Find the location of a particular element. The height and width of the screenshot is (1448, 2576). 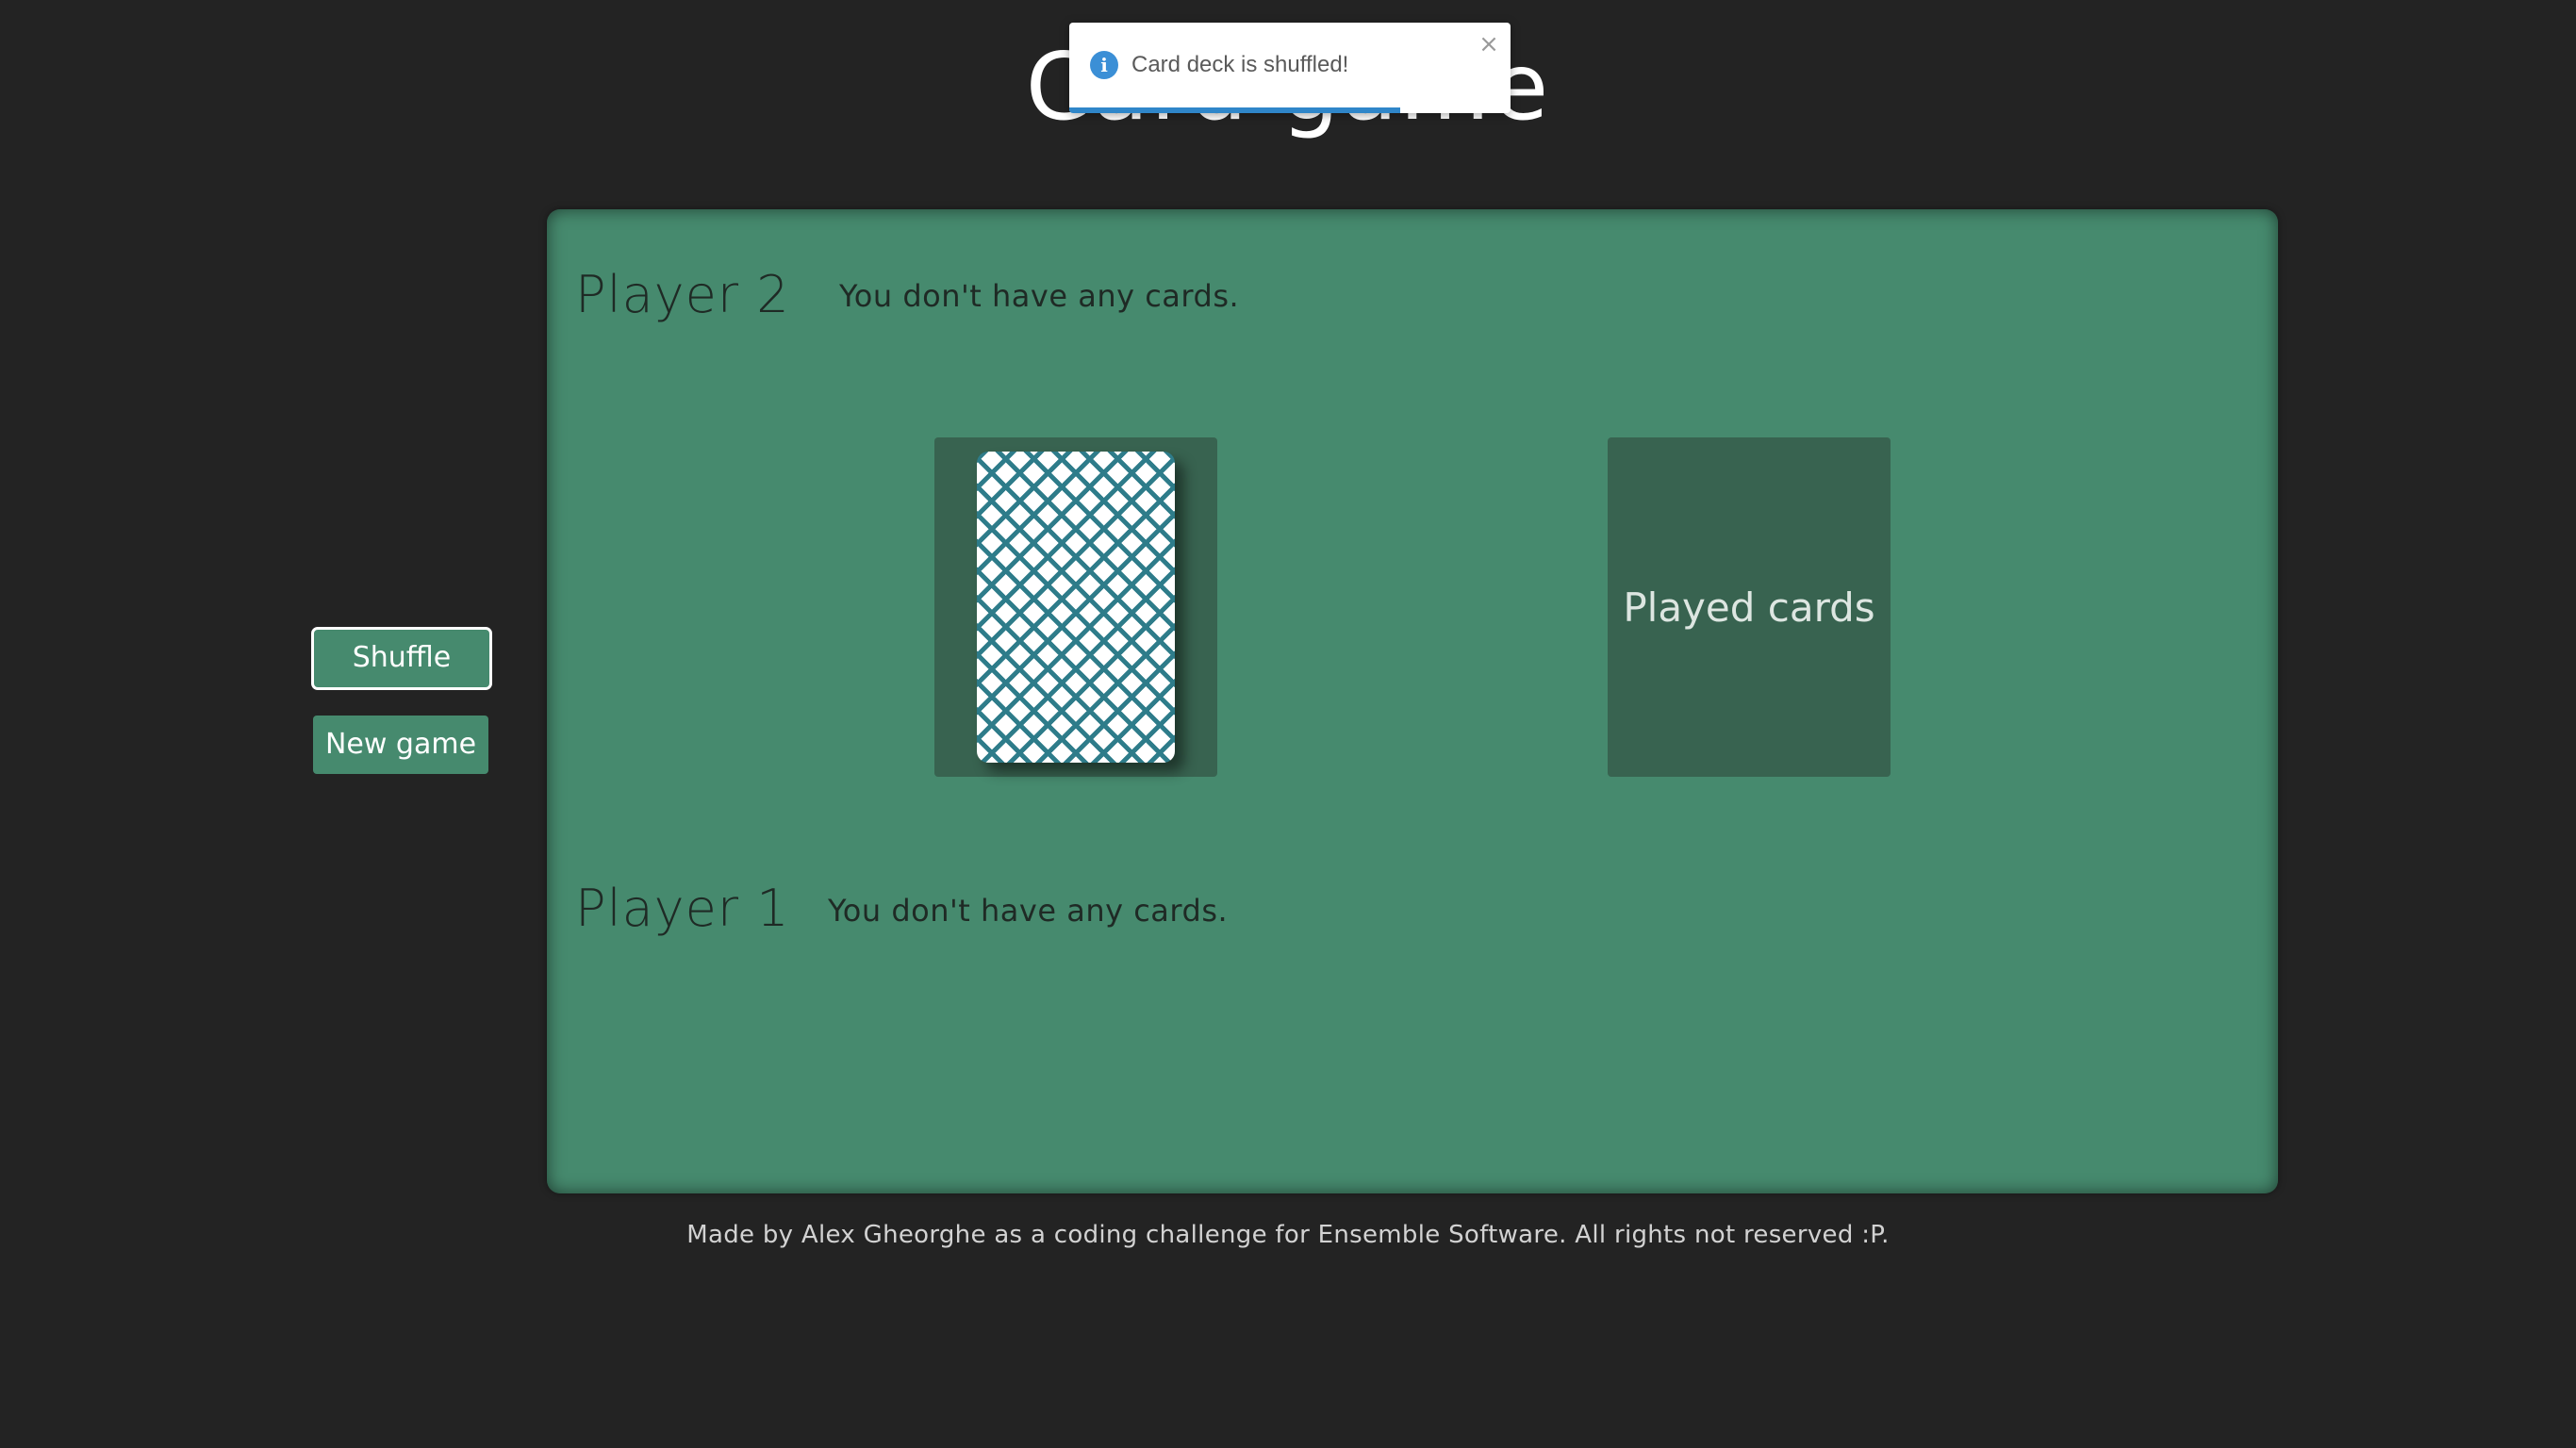

new-game-button: New game is located at coordinates (400, 745).